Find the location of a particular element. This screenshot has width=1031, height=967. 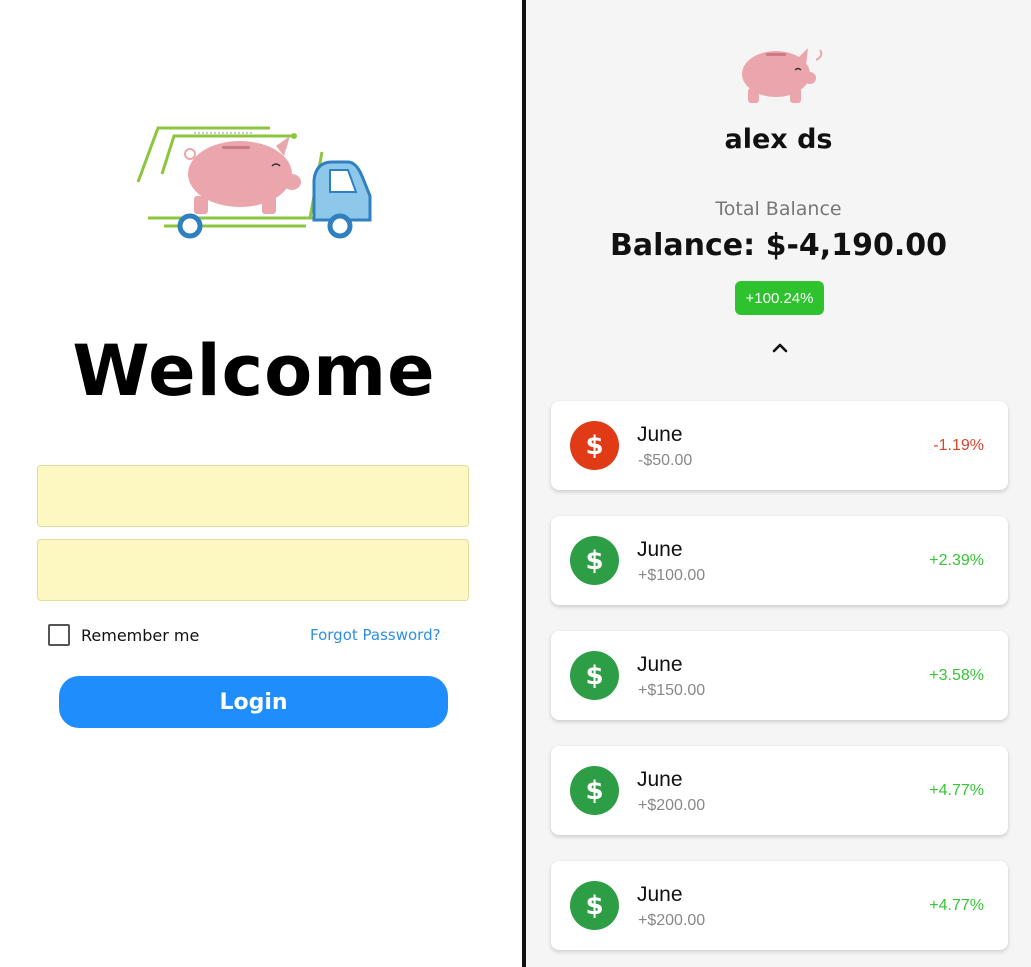

transaction-card: $ June -$50.00 -1.19% is located at coordinates (779, 445).